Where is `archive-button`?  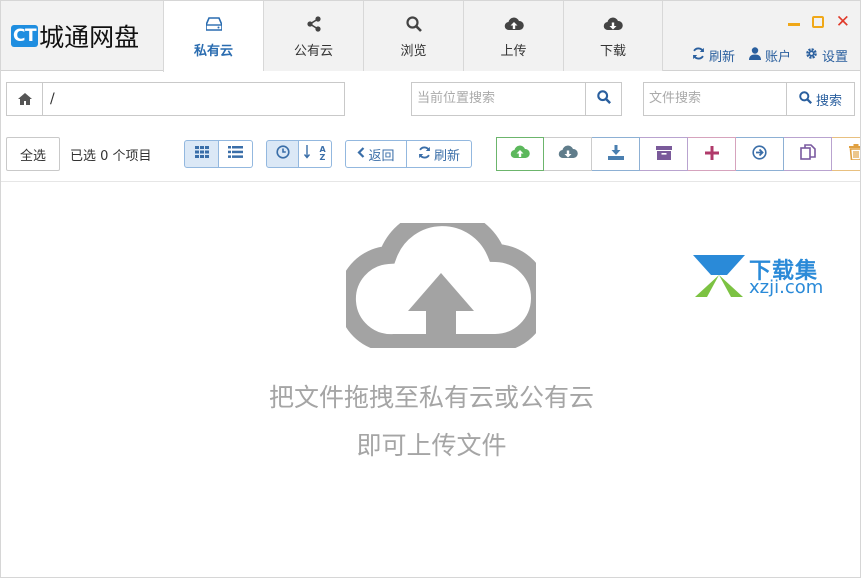
archive-button is located at coordinates (664, 154).